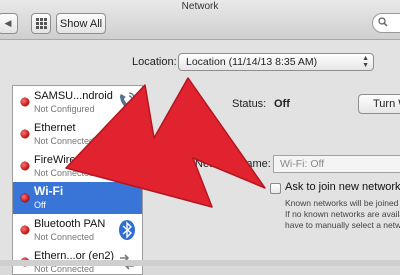 Image resolution: width=400 pixels, height=275 pixels. What do you see at coordinates (379, 104) in the screenshot?
I see `turn-wifi-button: Turn Wi` at bounding box center [379, 104].